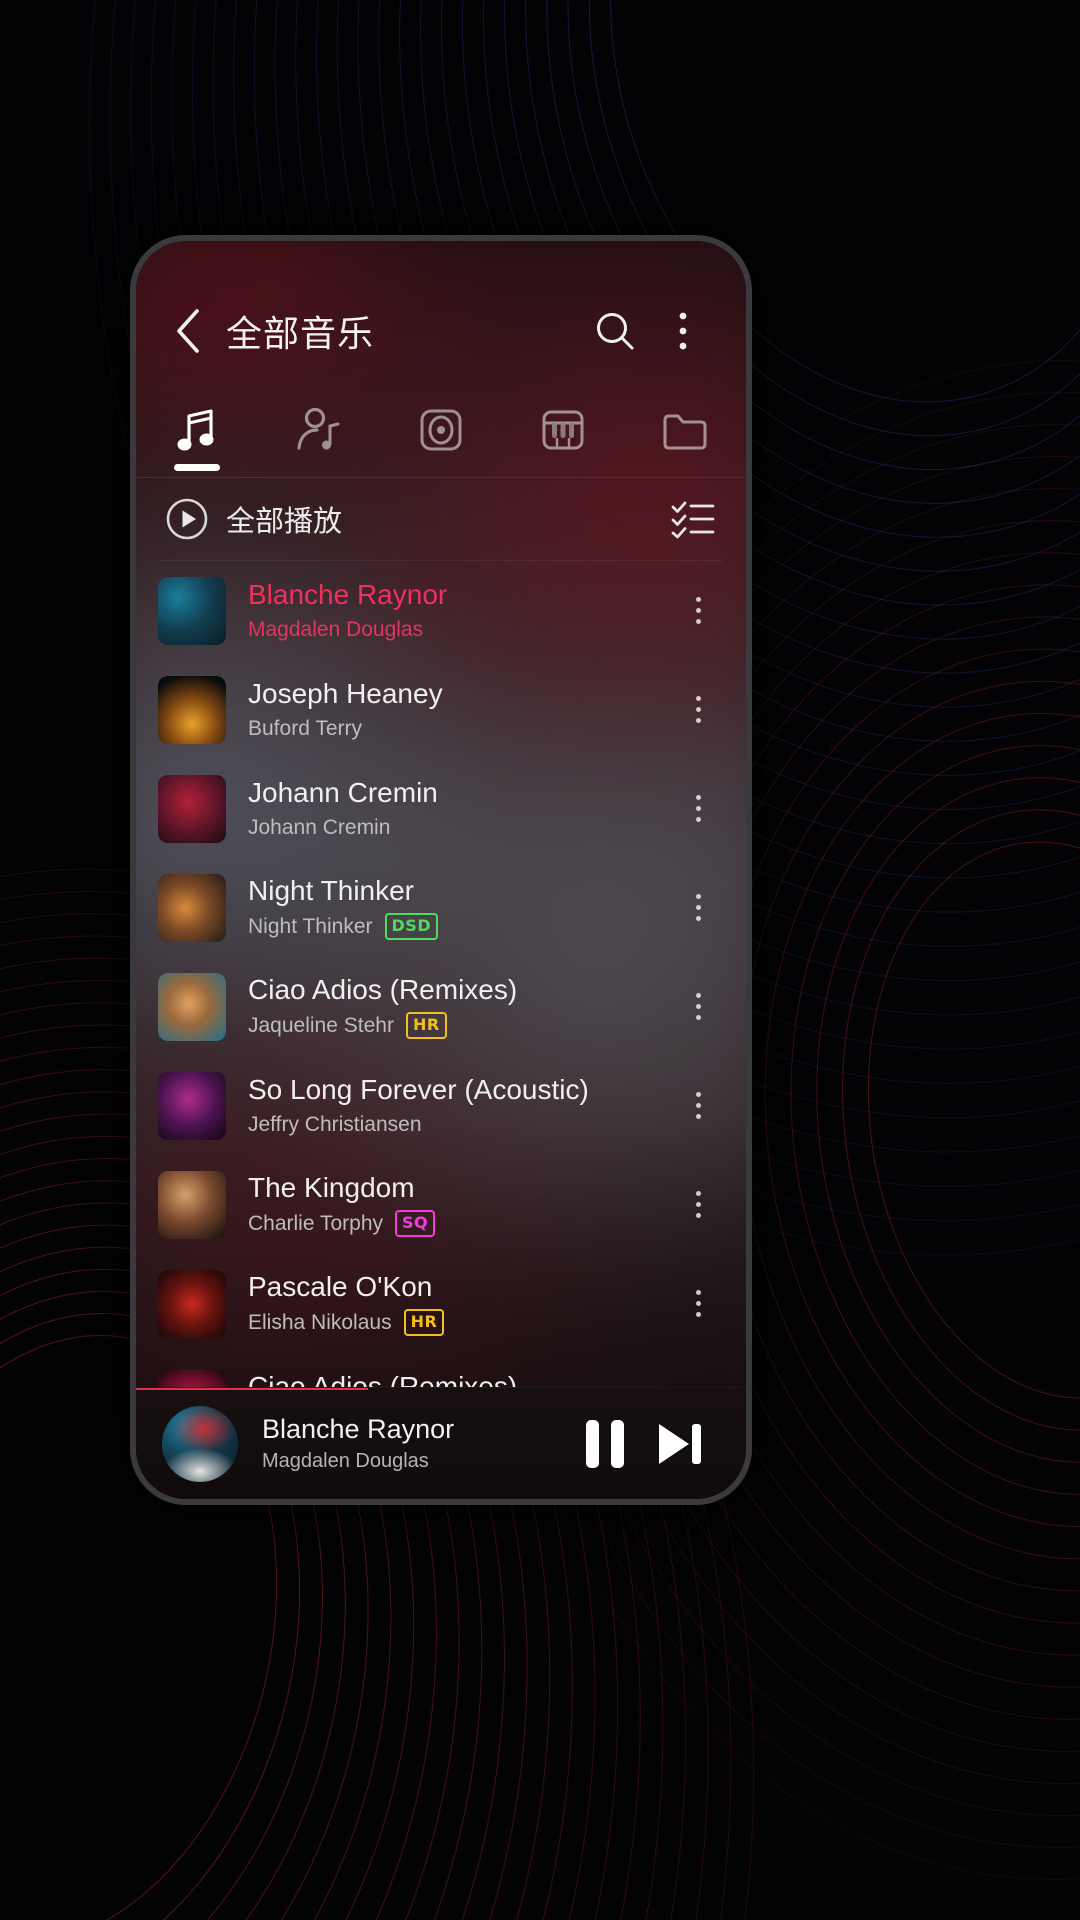 This screenshot has width=1080, height=1920. Describe the element at coordinates (441, 1303) in the screenshot. I see `song-row: Pascale O'Kon Elisha Nikolaus HR` at that location.